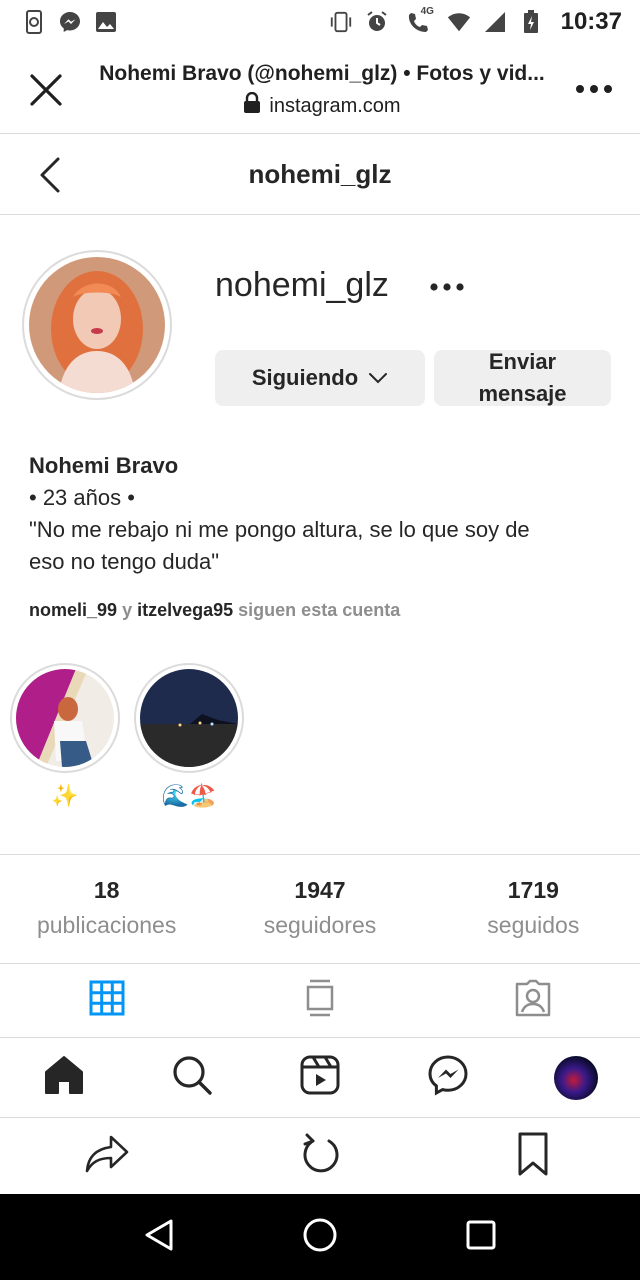  What do you see at coordinates (531, 22) in the screenshot?
I see `battery-icon` at bounding box center [531, 22].